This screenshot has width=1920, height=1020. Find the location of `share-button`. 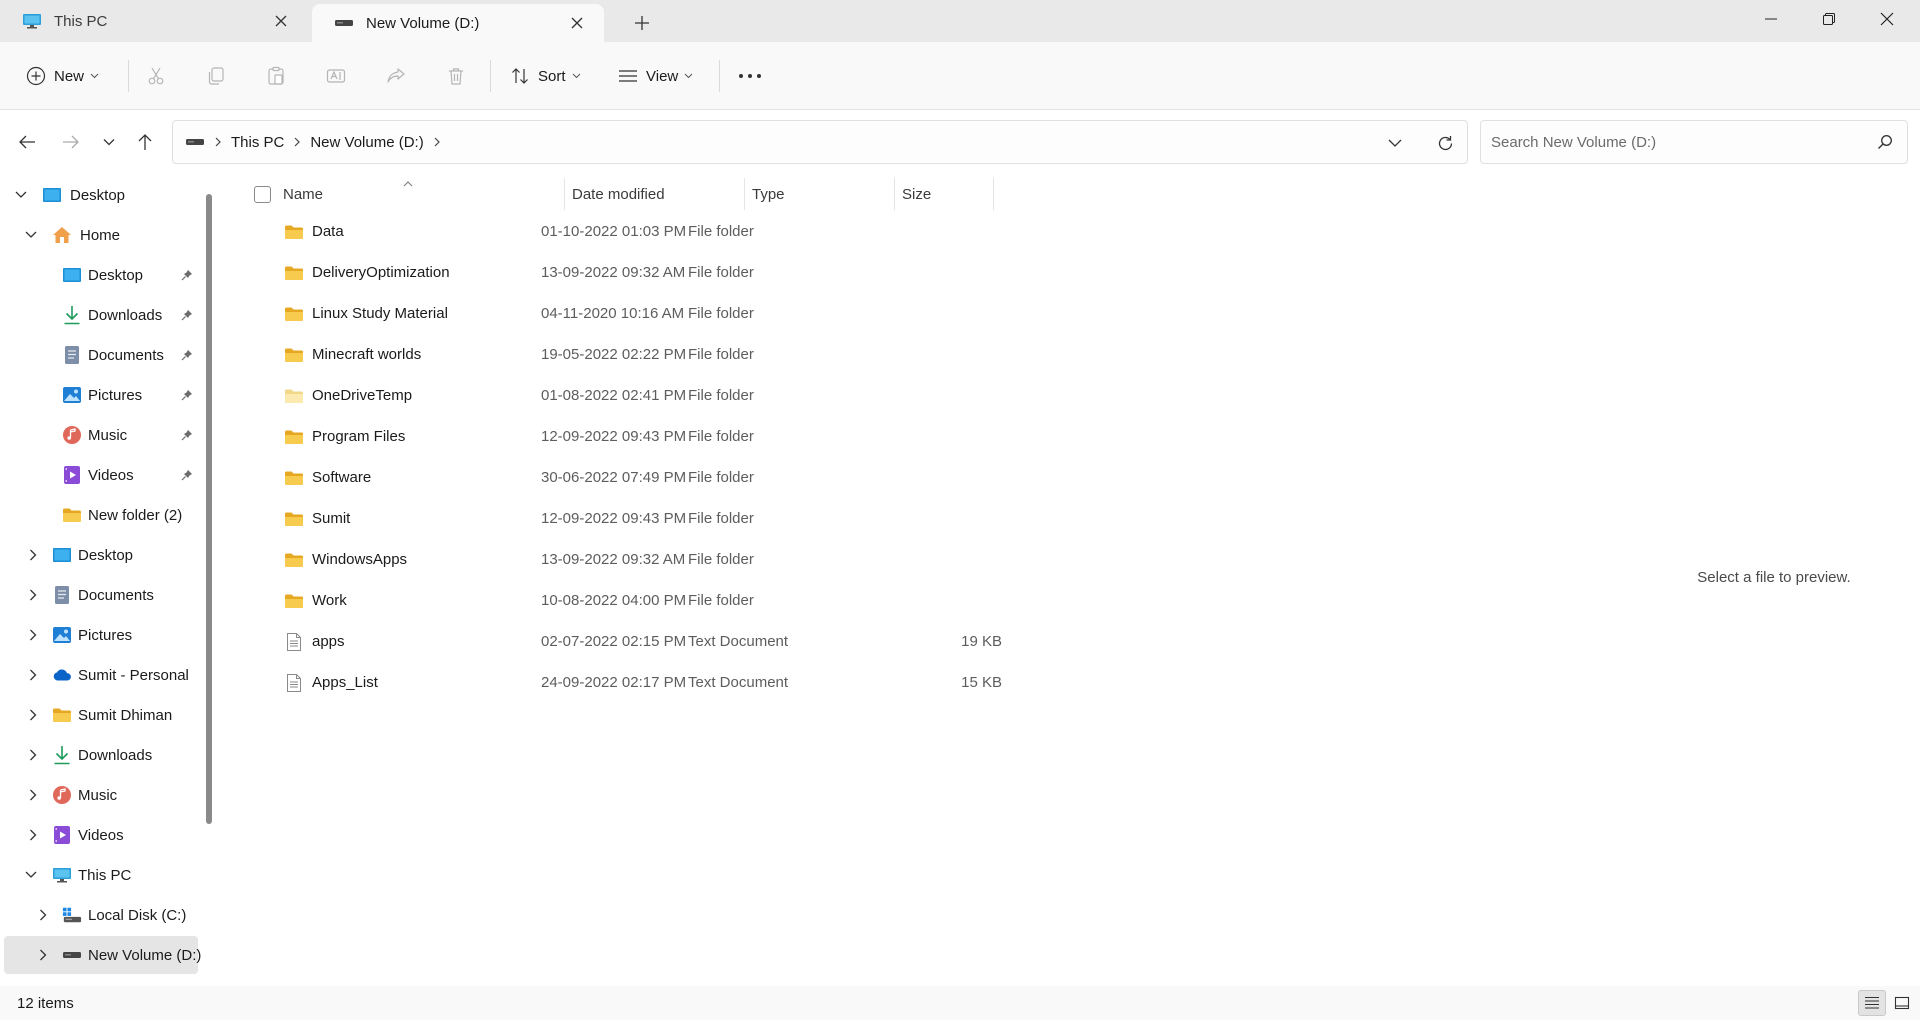

share-button is located at coordinates (396, 76).